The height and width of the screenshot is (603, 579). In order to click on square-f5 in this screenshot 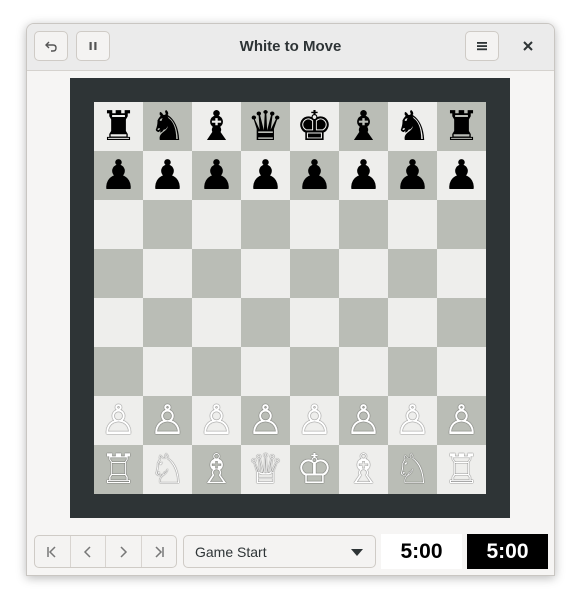, I will do `click(363, 273)`.